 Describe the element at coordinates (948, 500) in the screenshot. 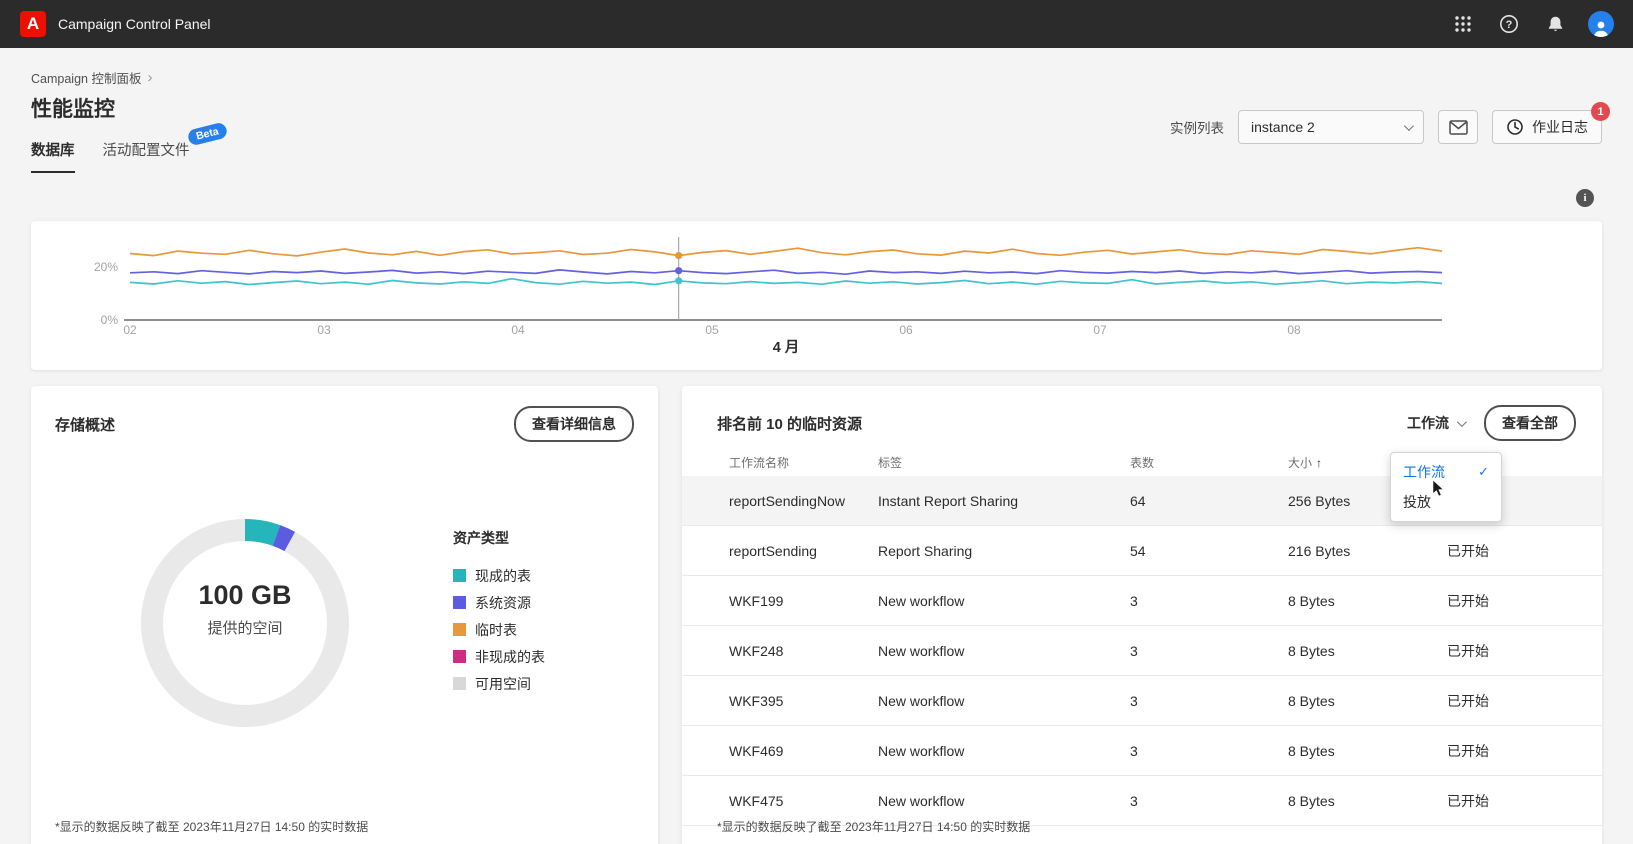

I see `cell-label: Instant Report Sharing` at that location.